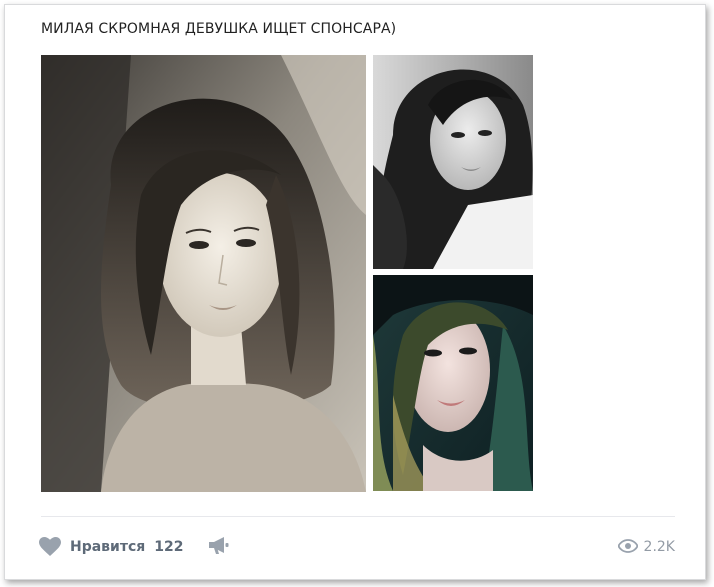 The width and height of the screenshot is (714, 587). I want to click on views-count: 2.2K, so click(659, 547).